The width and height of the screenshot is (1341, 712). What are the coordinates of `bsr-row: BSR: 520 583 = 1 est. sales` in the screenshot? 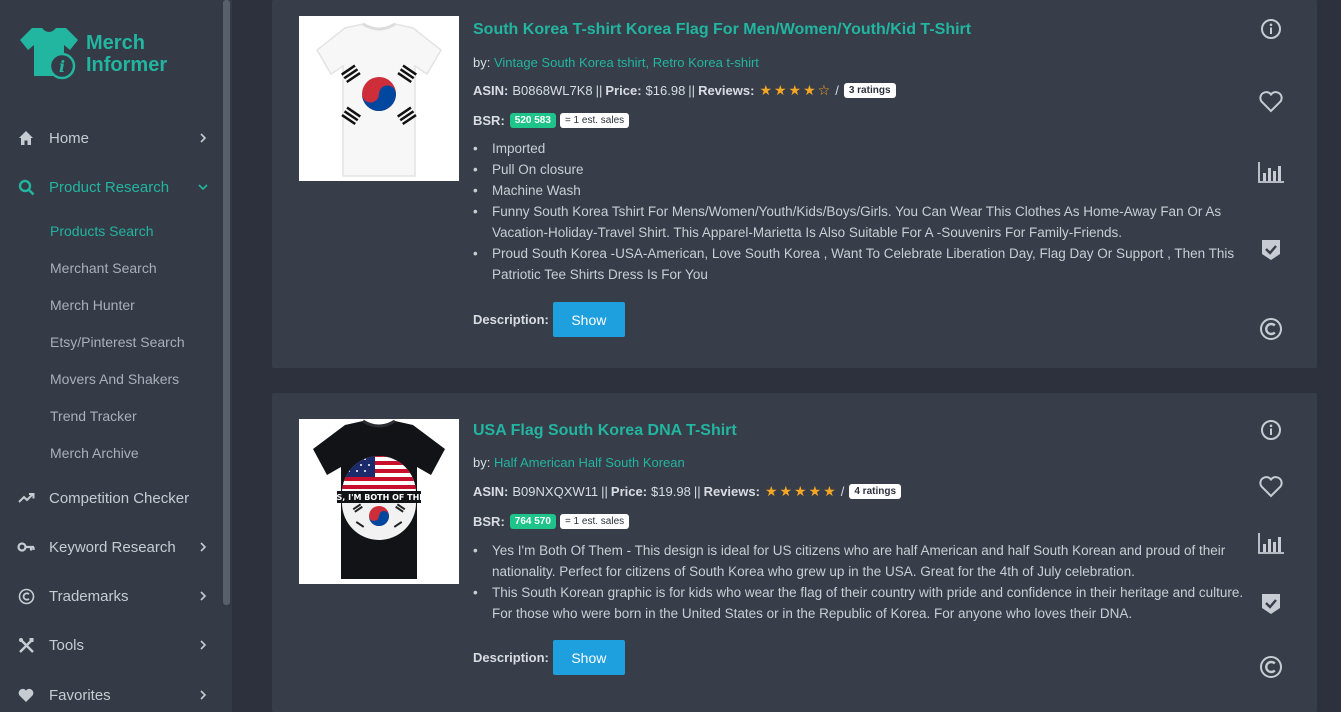 It's located at (551, 120).